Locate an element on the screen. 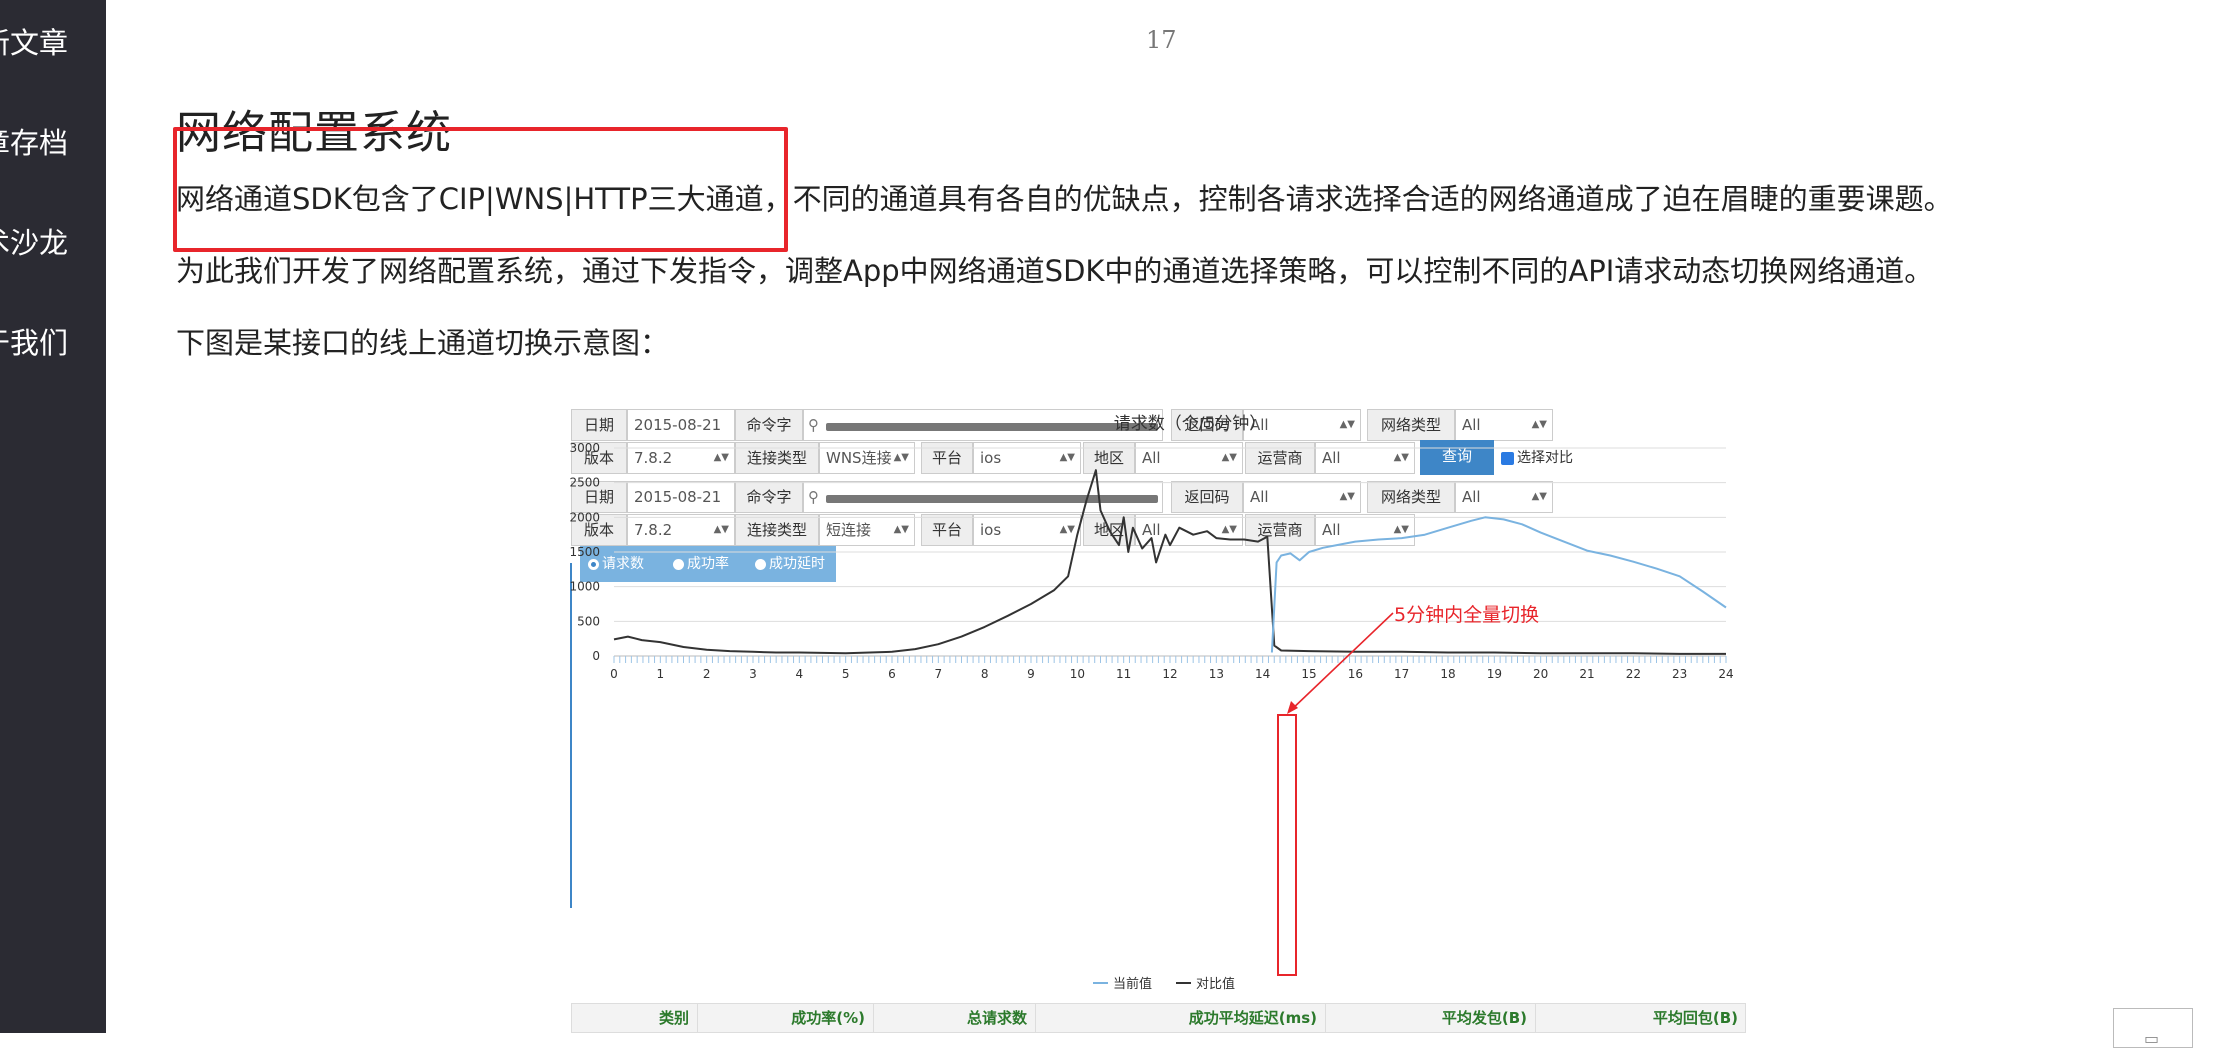 This screenshot has width=2217, height=1048. y-axis: 0 500 1000 1500 2000 2500 3000 is located at coordinates (585, 552).